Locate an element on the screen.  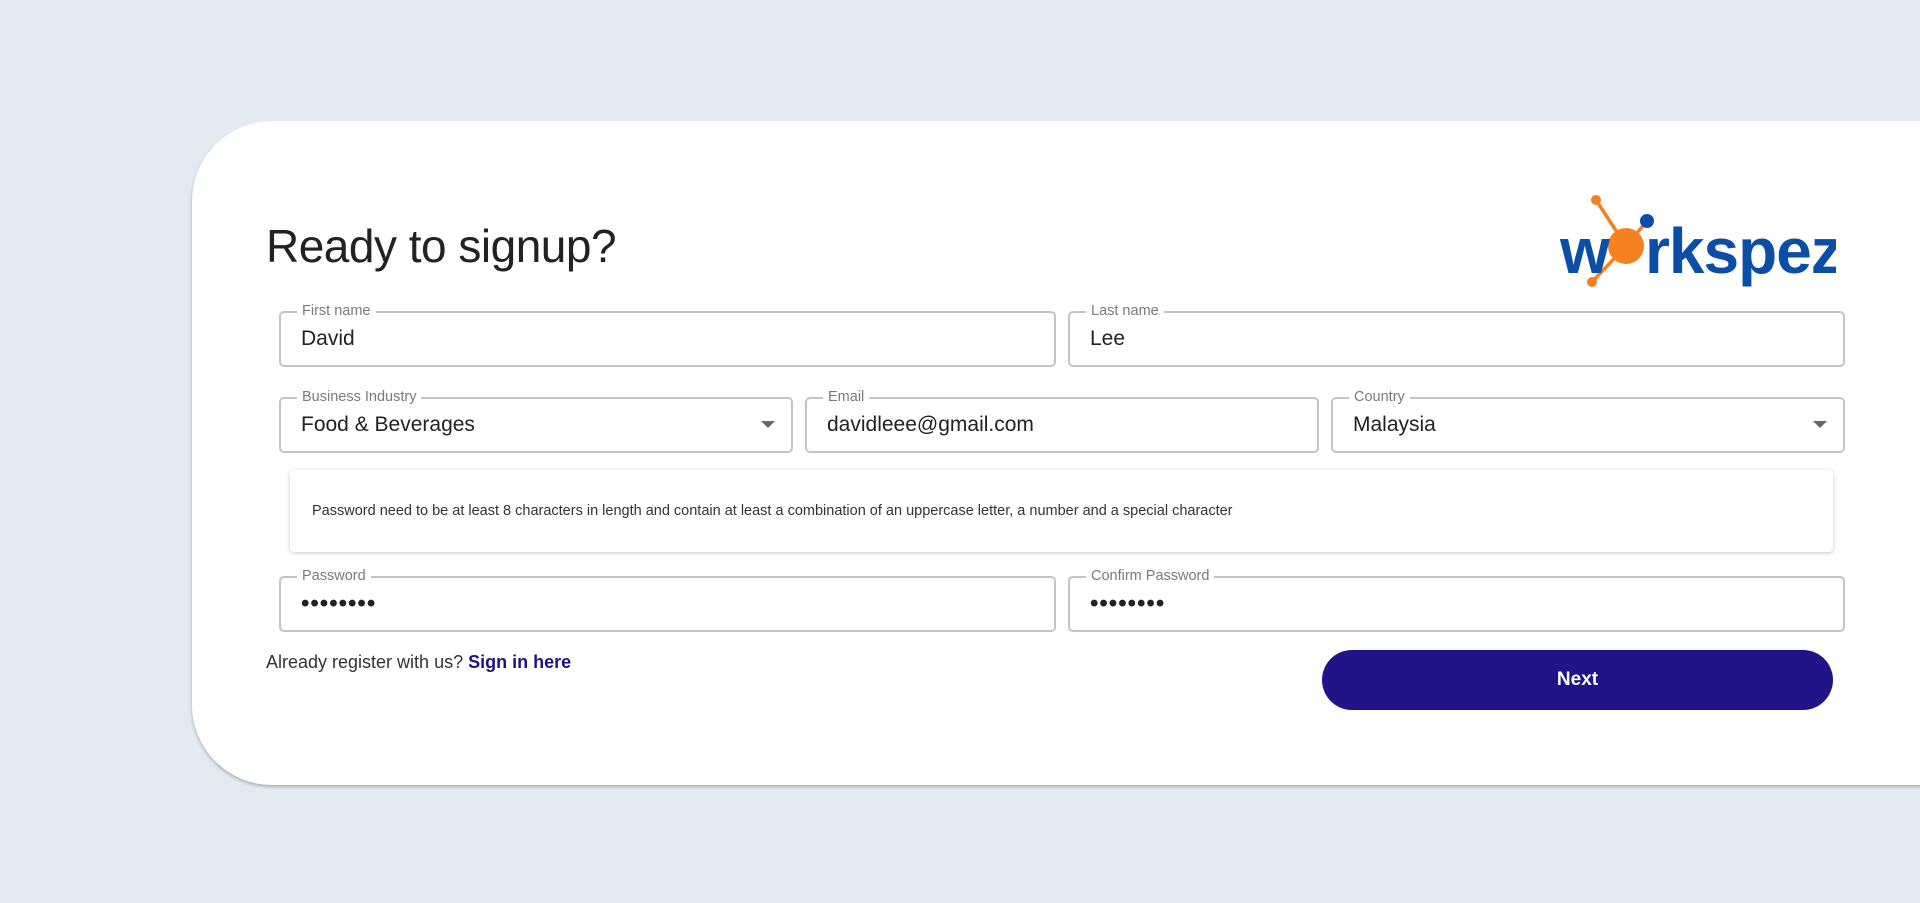
confirm-password-field: Confirm Password •••••••• is located at coordinates (1456, 600).